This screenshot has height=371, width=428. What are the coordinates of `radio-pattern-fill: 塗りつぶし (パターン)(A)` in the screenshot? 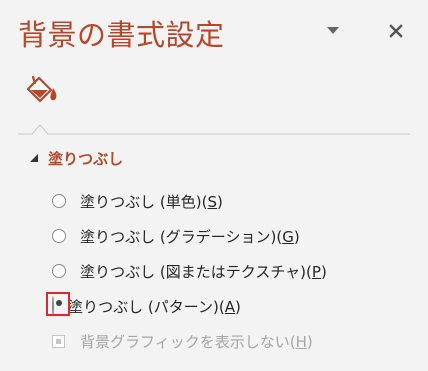 It's located at (143, 304).